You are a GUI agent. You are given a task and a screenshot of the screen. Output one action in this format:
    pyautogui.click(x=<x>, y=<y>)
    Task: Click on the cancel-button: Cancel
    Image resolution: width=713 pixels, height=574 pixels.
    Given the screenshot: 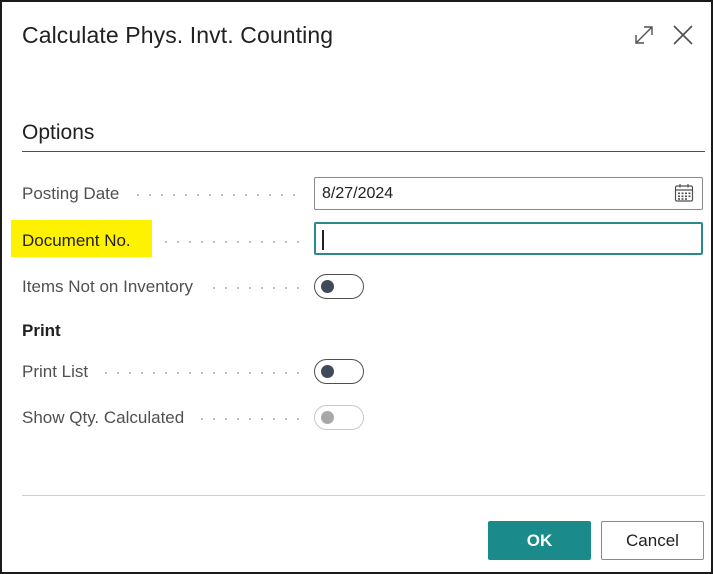 What is the action you would take?
    pyautogui.click(x=652, y=540)
    